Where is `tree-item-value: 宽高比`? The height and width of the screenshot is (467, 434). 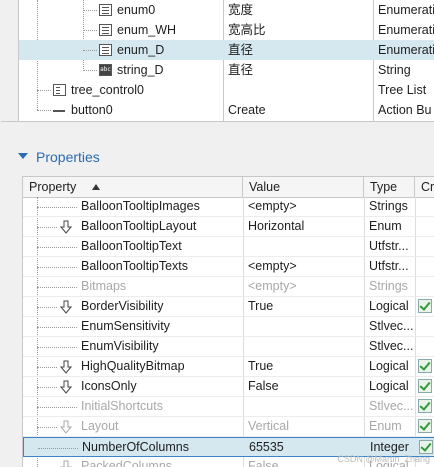
tree-item-value: 宽高比 is located at coordinates (247, 30).